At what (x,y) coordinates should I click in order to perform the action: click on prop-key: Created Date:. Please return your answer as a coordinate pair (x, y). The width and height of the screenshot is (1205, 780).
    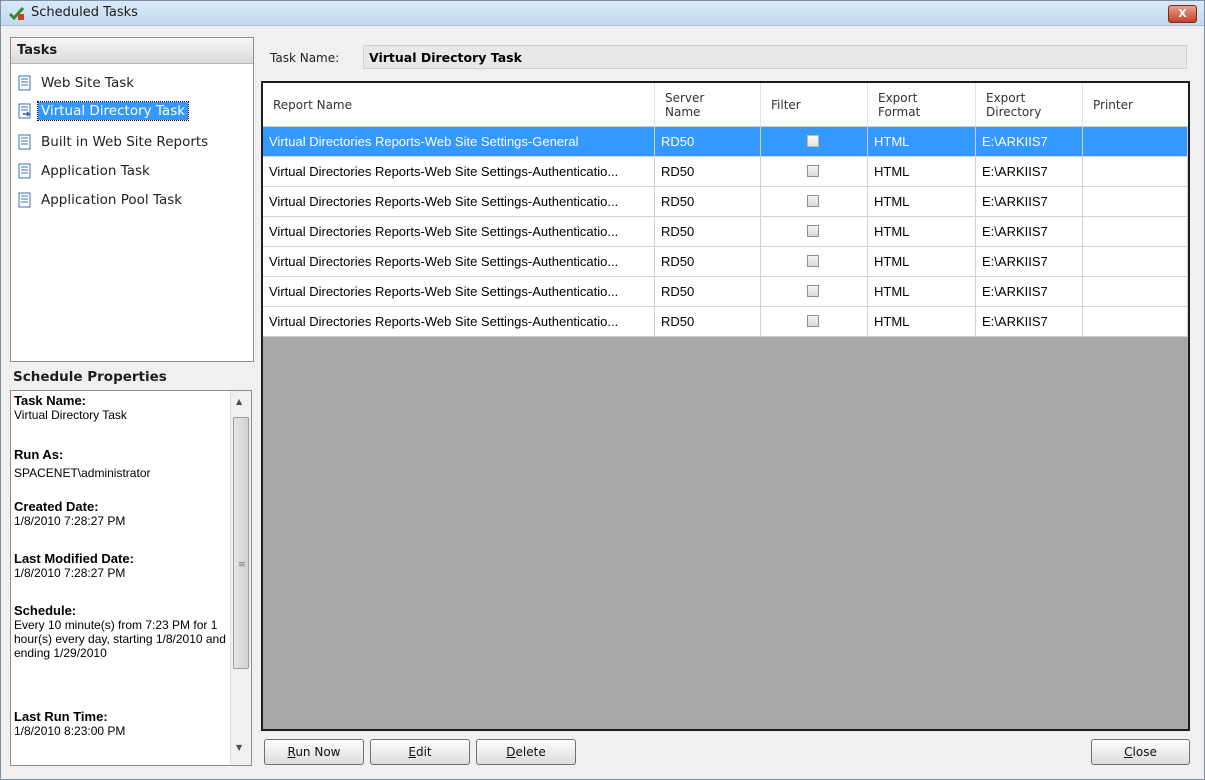
    Looking at the image, I should click on (56, 506).